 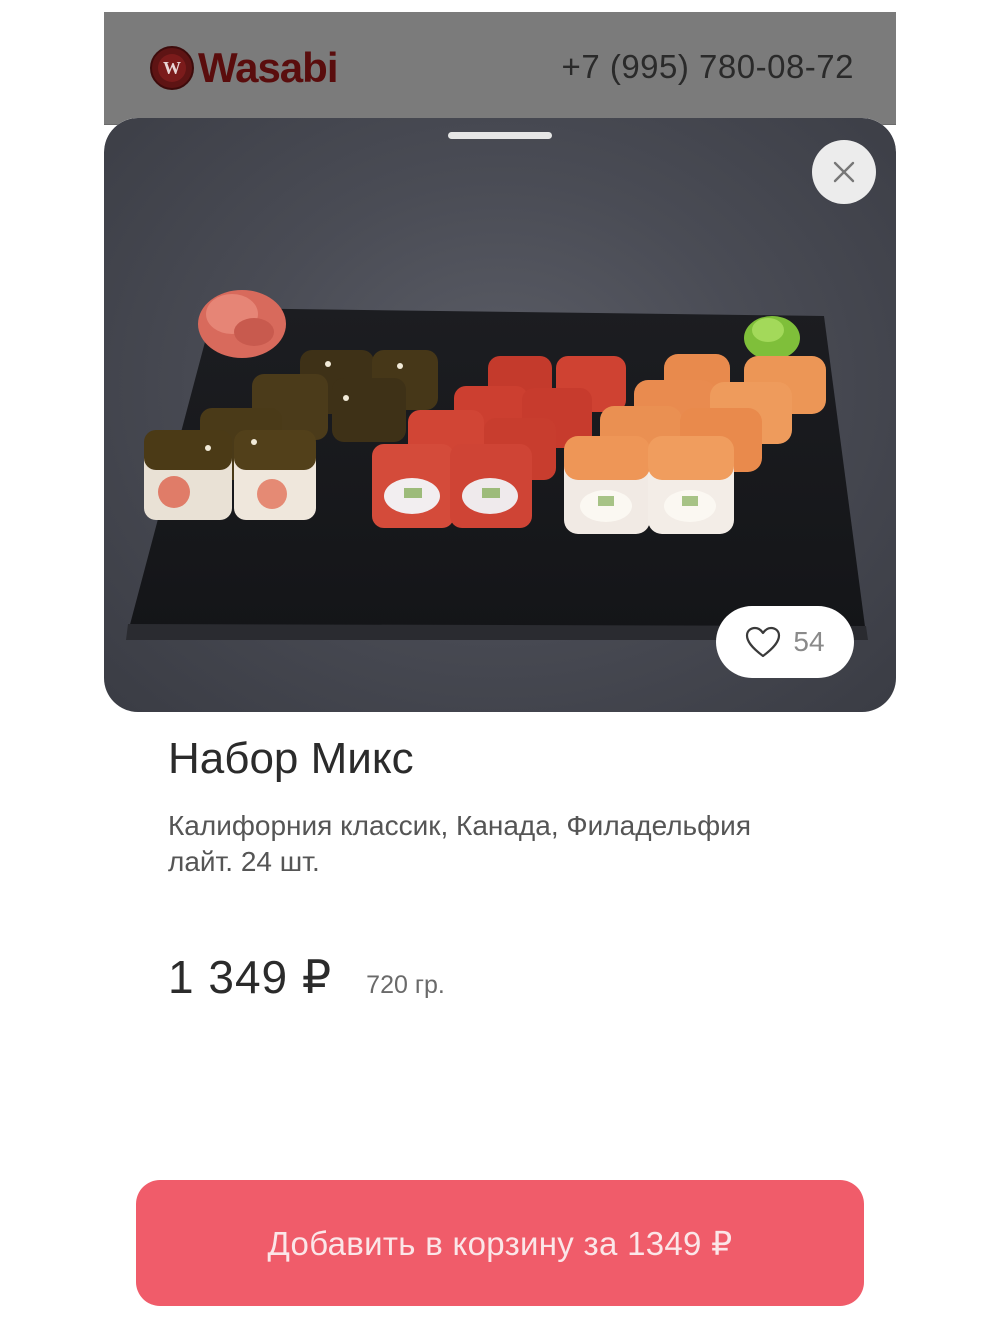 What do you see at coordinates (291, 758) in the screenshot?
I see `product-title: Набор Микс` at bounding box center [291, 758].